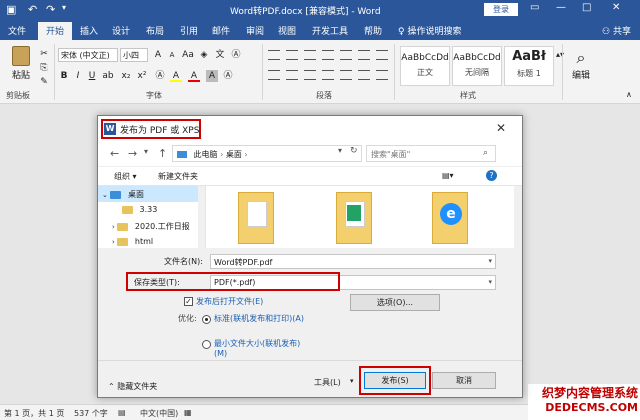  Describe the element at coordinates (160, 76) in the screenshot. I see `text-effect-icon: Ⓐ` at that location.